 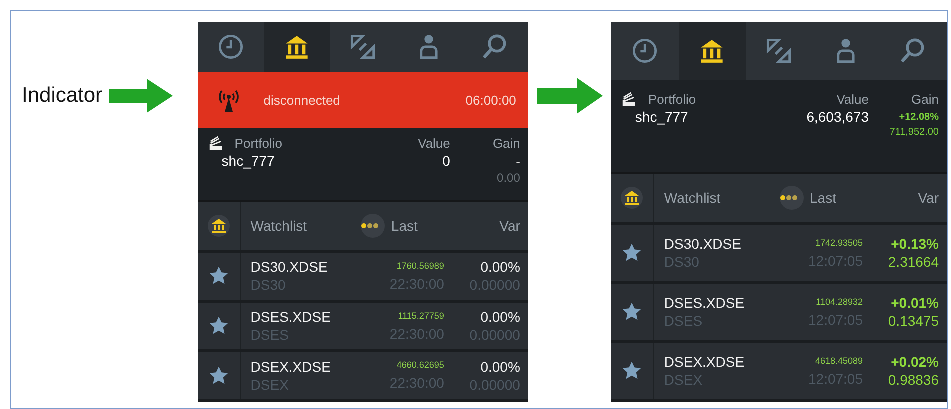 I want to click on last-price: 1742.93505, so click(x=839, y=244).